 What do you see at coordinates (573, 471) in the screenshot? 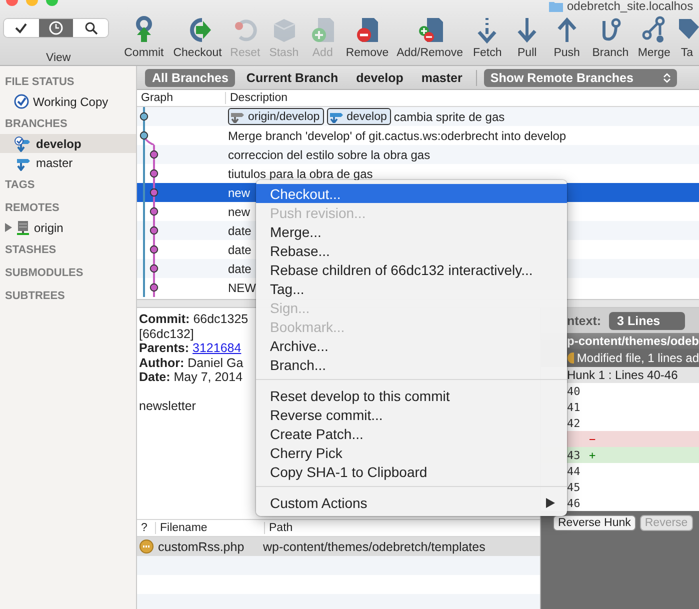
I see `line-number: 44` at bounding box center [573, 471].